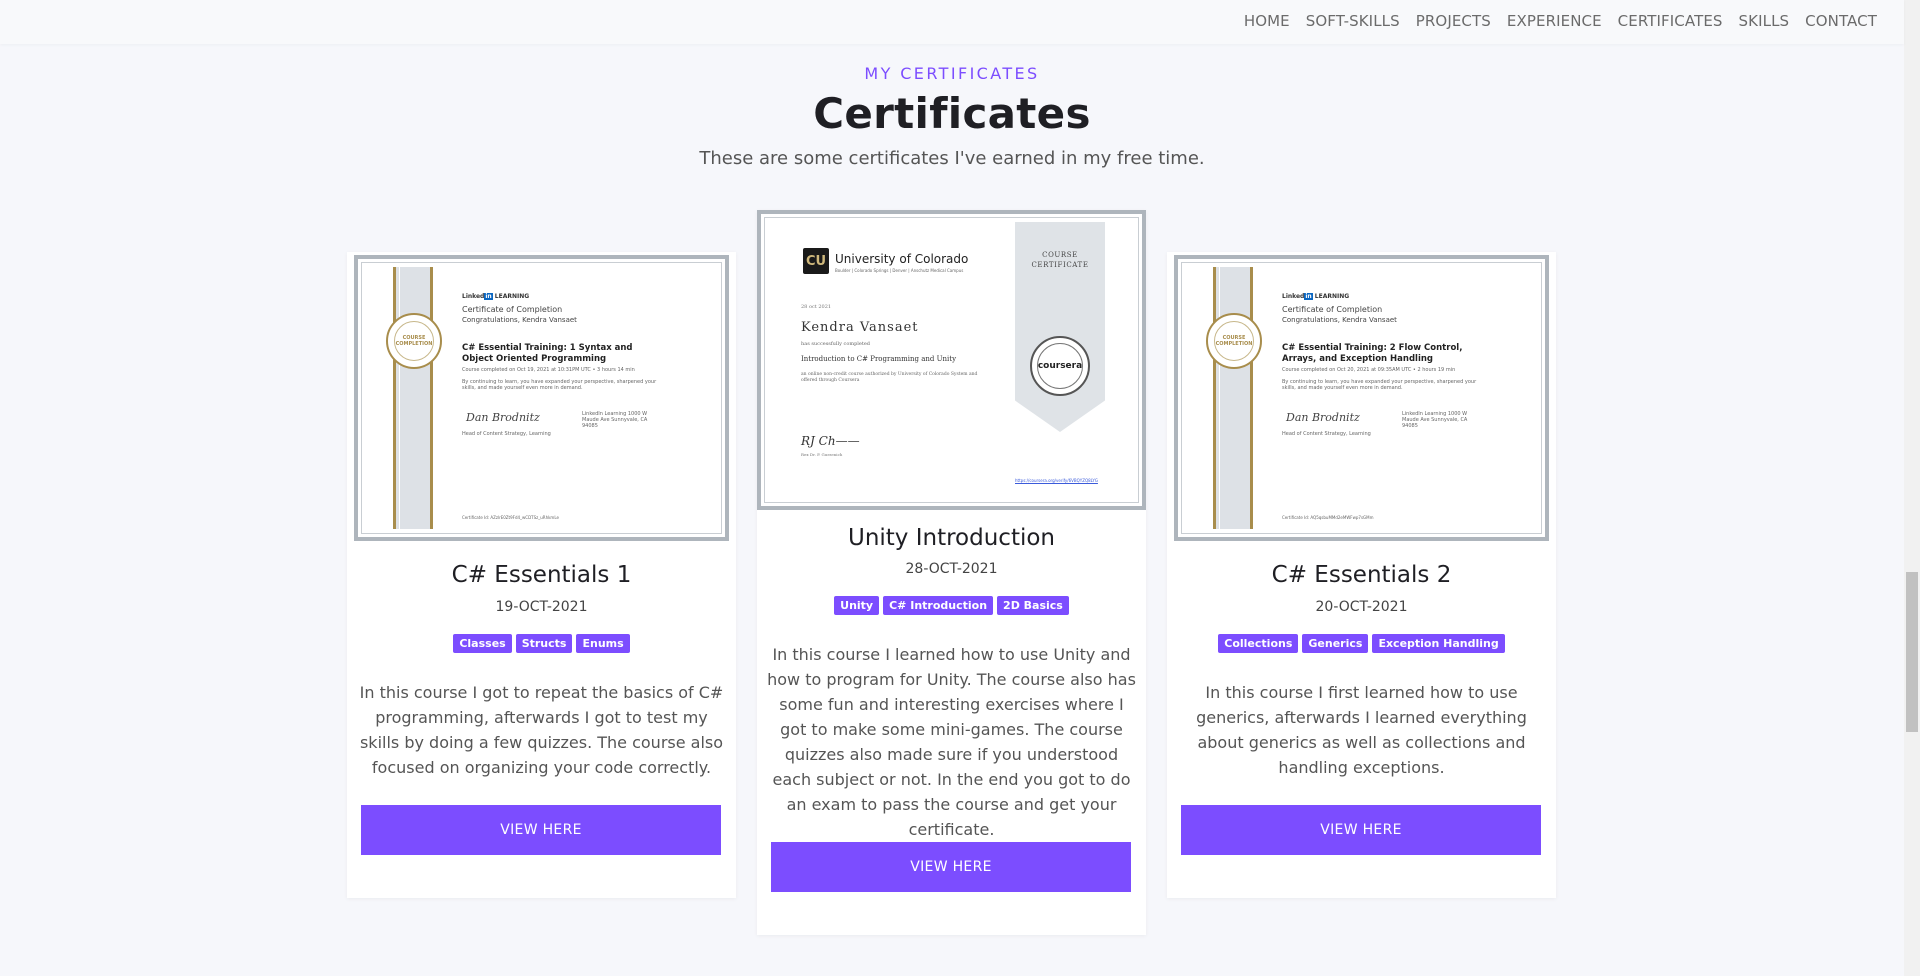 The height and width of the screenshot is (976, 1920). I want to click on scrollbar-thumb, so click(1912, 652).